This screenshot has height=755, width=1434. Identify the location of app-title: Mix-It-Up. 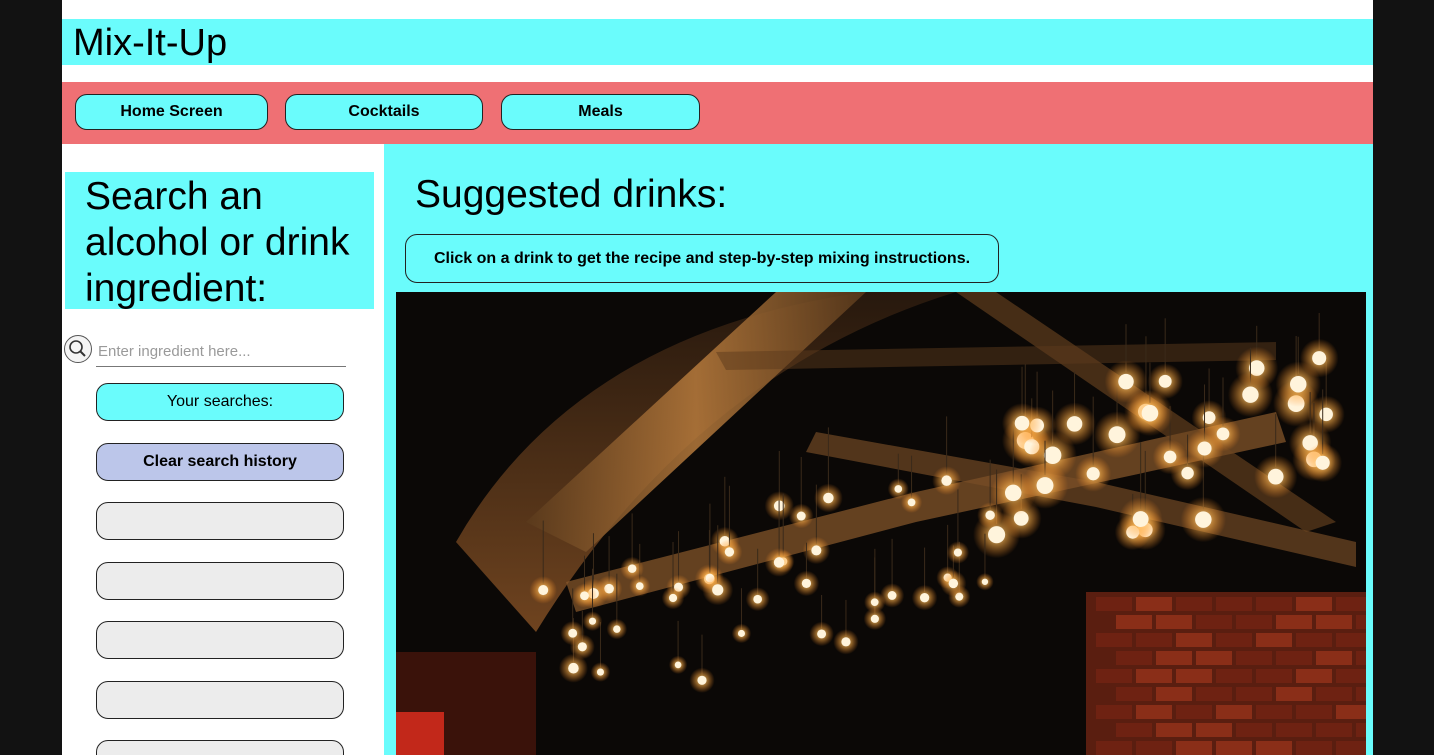
(150, 43).